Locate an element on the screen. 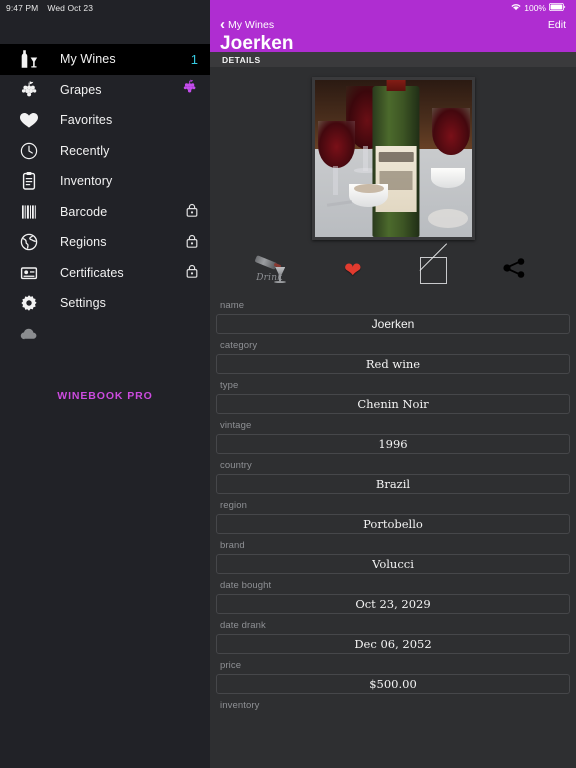  sidebar-item-label: Certificates is located at coordinates (92, 272).